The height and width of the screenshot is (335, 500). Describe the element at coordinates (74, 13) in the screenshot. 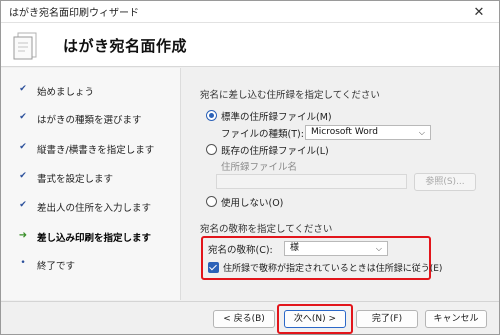

I see `window-title: はがき宛名面印刷ウィザード` at that location.